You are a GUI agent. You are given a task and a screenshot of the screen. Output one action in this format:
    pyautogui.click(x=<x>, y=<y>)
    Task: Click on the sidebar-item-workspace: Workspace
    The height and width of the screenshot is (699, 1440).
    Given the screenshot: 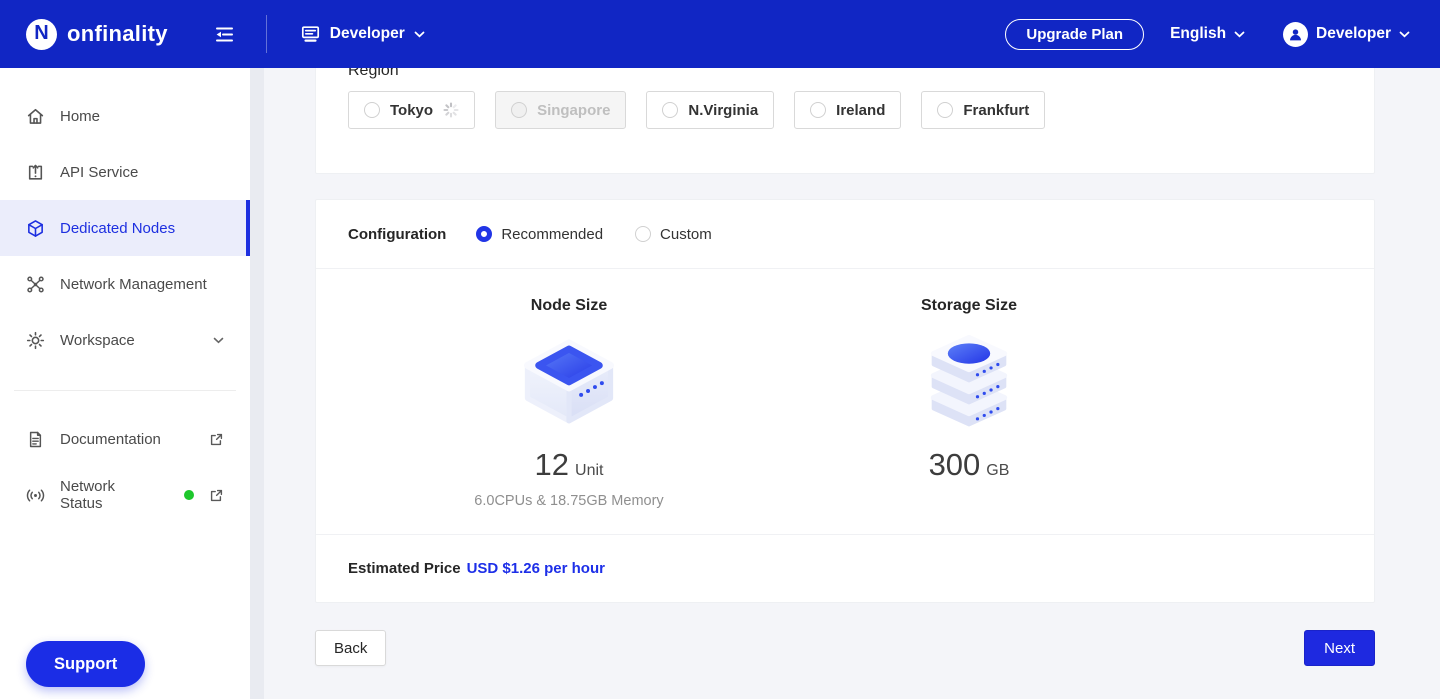 What is the action you would take?
    pyautogui.click(x=125, y=340)
    